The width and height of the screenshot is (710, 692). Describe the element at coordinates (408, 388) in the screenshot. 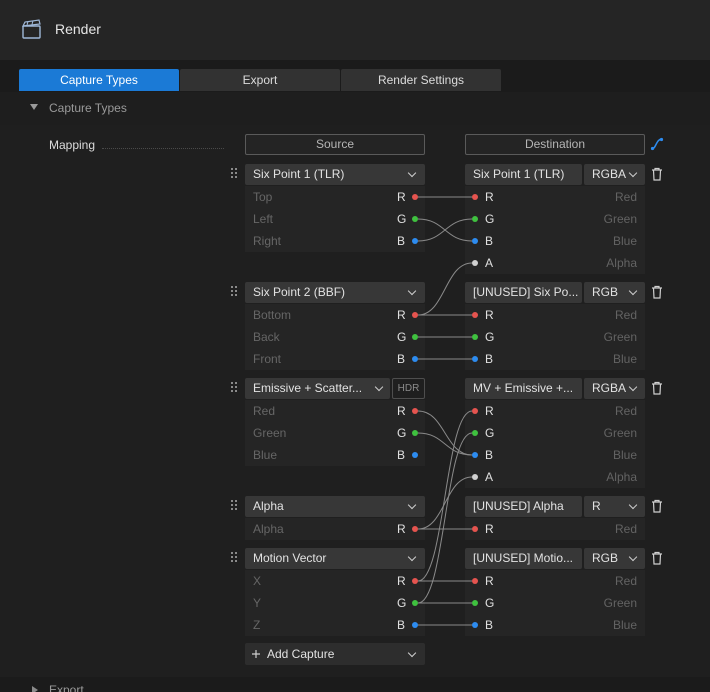

I see `hdr-toggle: HDR` at that location.